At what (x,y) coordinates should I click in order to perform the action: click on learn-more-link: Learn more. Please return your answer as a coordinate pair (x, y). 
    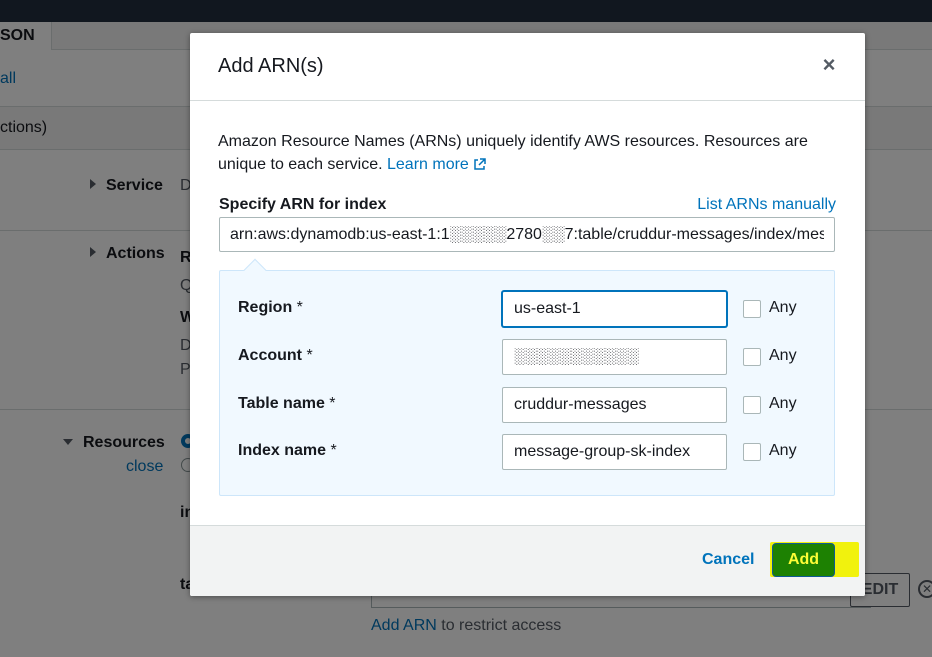
    Looking at the image, I should click on (436, 164).